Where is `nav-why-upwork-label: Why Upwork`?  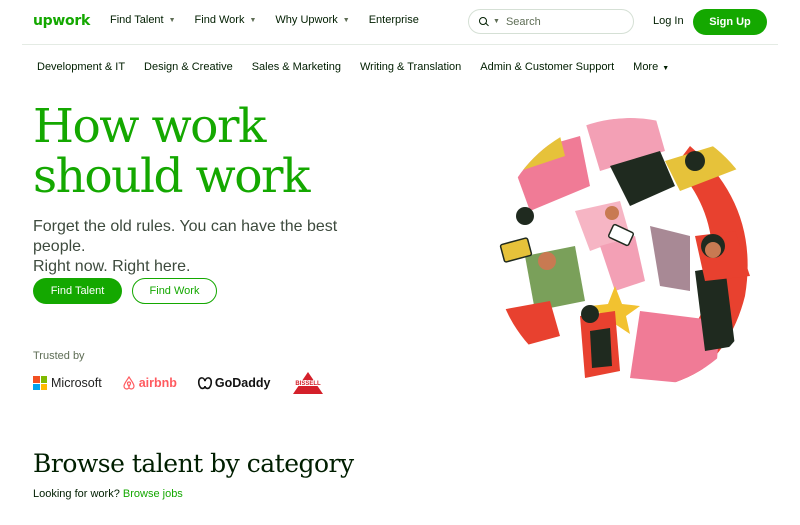 nav-why-upwork-label: Why Upwork is located at coordinates (306, 20).